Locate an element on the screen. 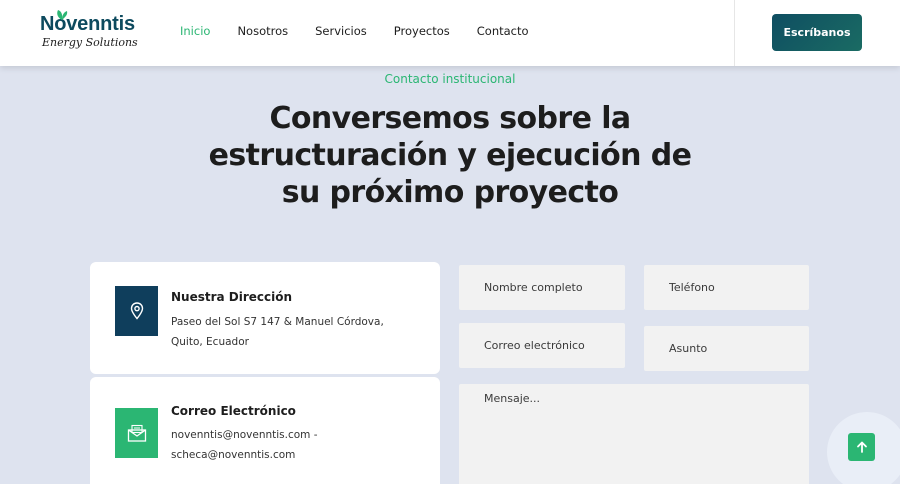  logo: Novenntis Energy Solutions is located at coordinates (95, 32).